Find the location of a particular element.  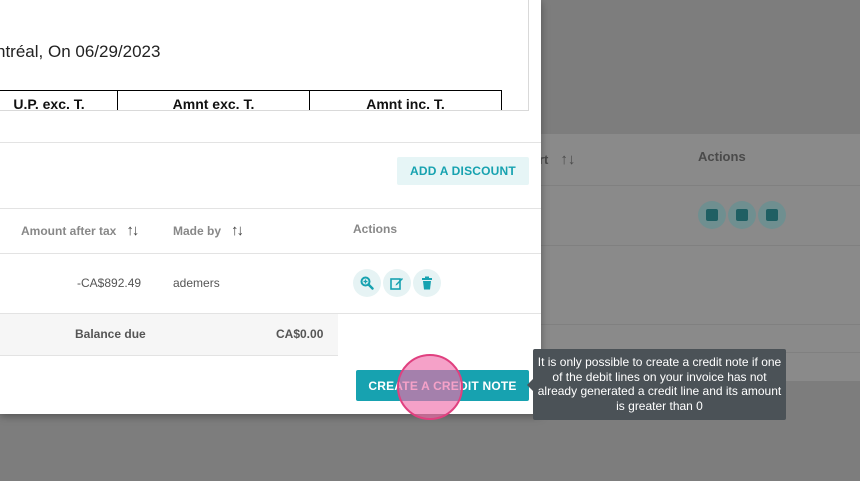

document-column-amount-excl-tax: Amnt exc. T. is located at coordinates (214, 100).